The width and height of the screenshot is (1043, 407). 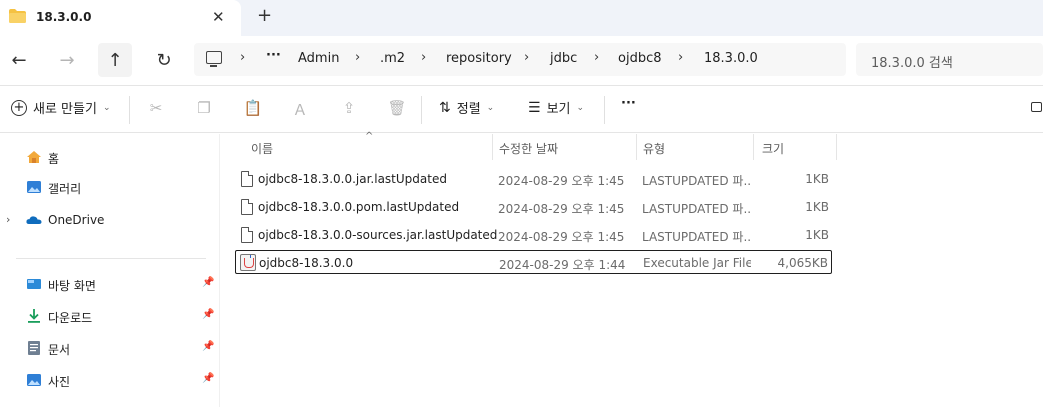 I want to click on file-name: ojdbc8-18.3.0.0-sources.jar.lastUpdated, so click(x=378, y=235).